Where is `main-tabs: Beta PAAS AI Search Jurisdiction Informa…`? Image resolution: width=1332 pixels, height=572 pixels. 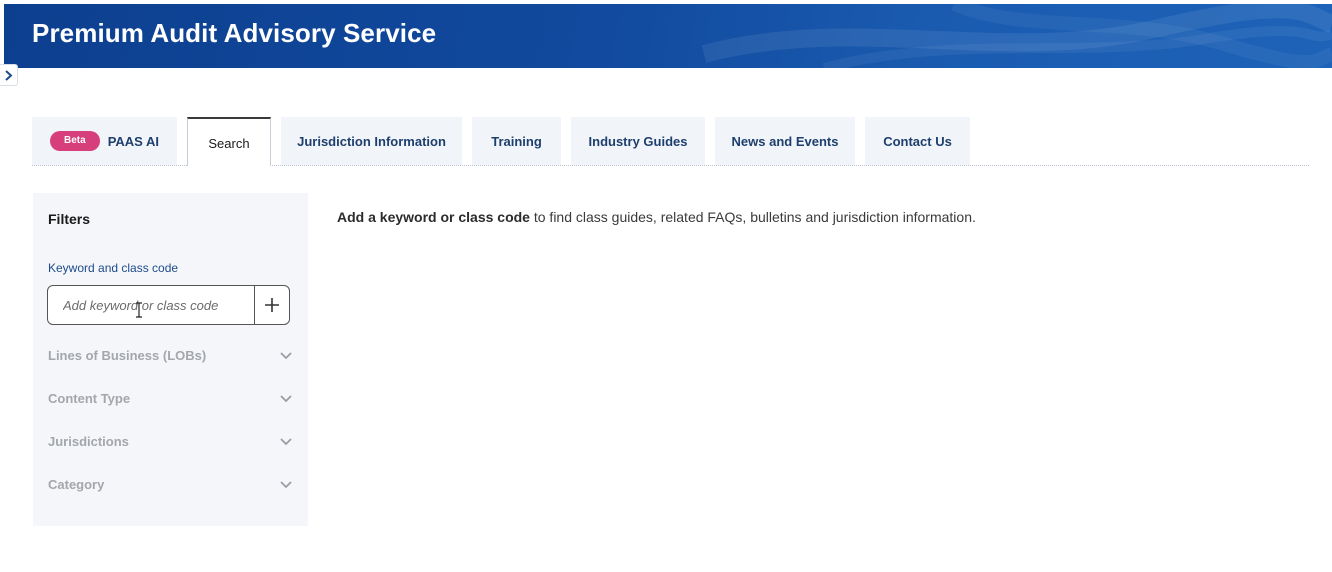 main-tabs: Beta PAAS AI Search Jurisdiction Informa… is located at coordinates (670, 141).